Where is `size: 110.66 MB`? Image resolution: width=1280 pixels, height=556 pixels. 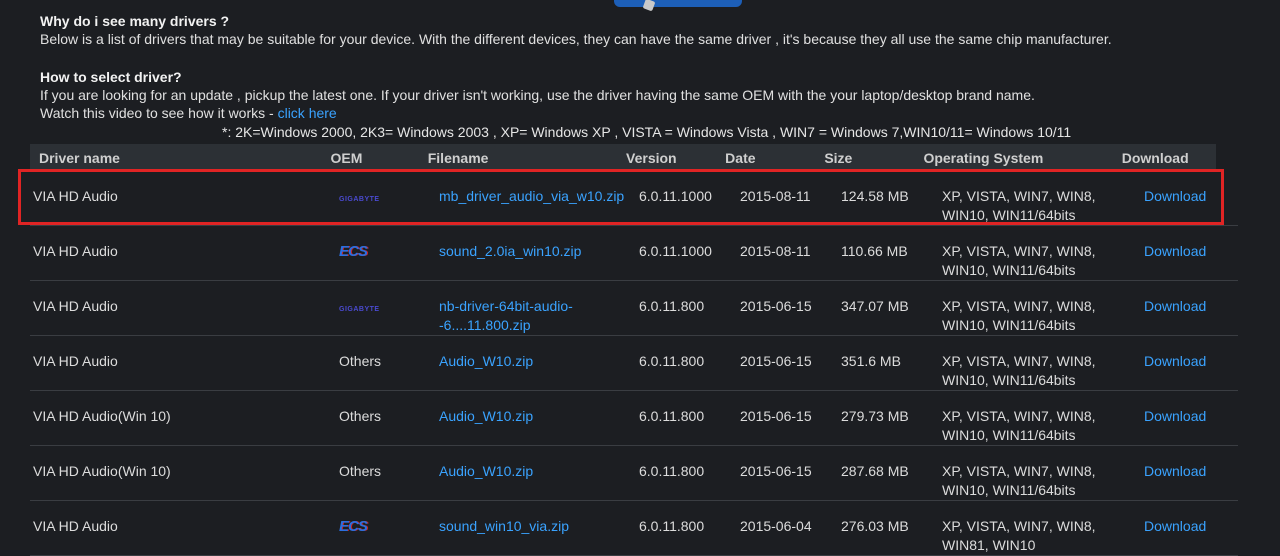
size: 110.66 MB is located at coordinates (874, 251).